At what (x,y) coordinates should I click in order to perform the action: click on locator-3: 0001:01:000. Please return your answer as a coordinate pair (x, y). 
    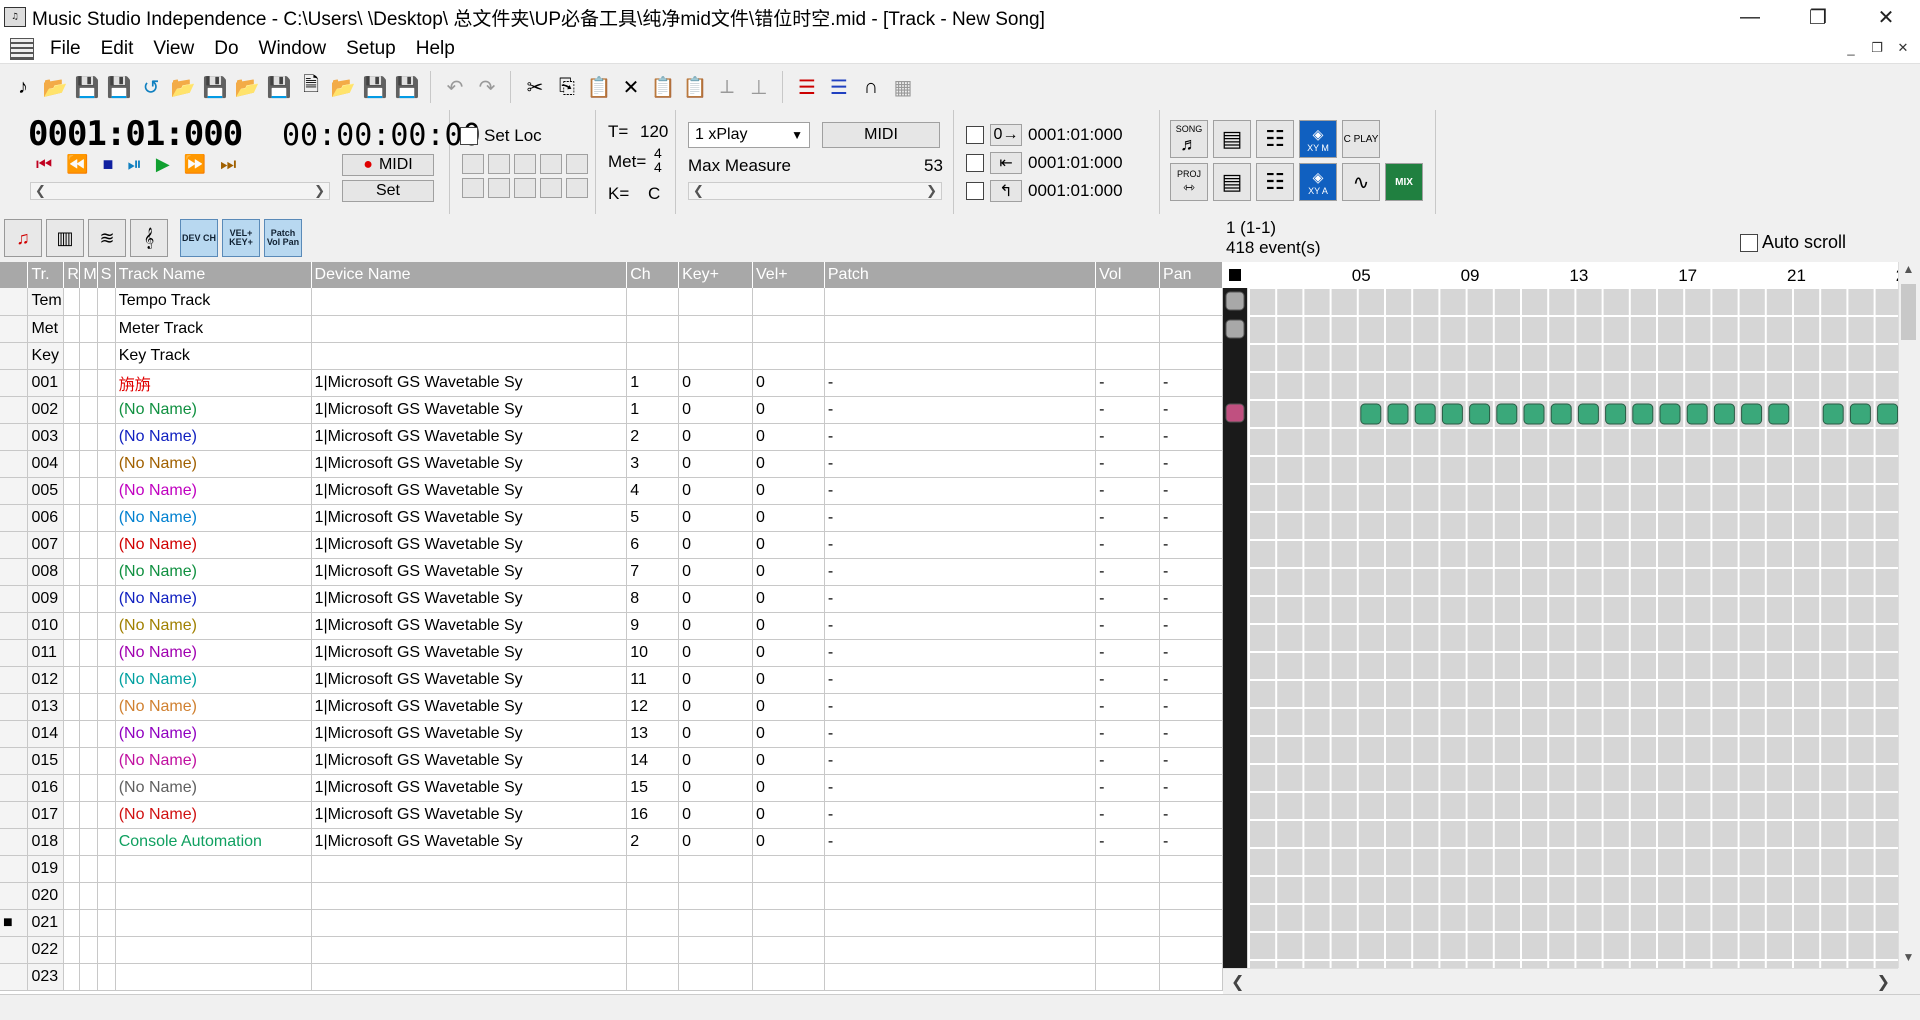
    Looking at the image, I should click on (1075, 191).